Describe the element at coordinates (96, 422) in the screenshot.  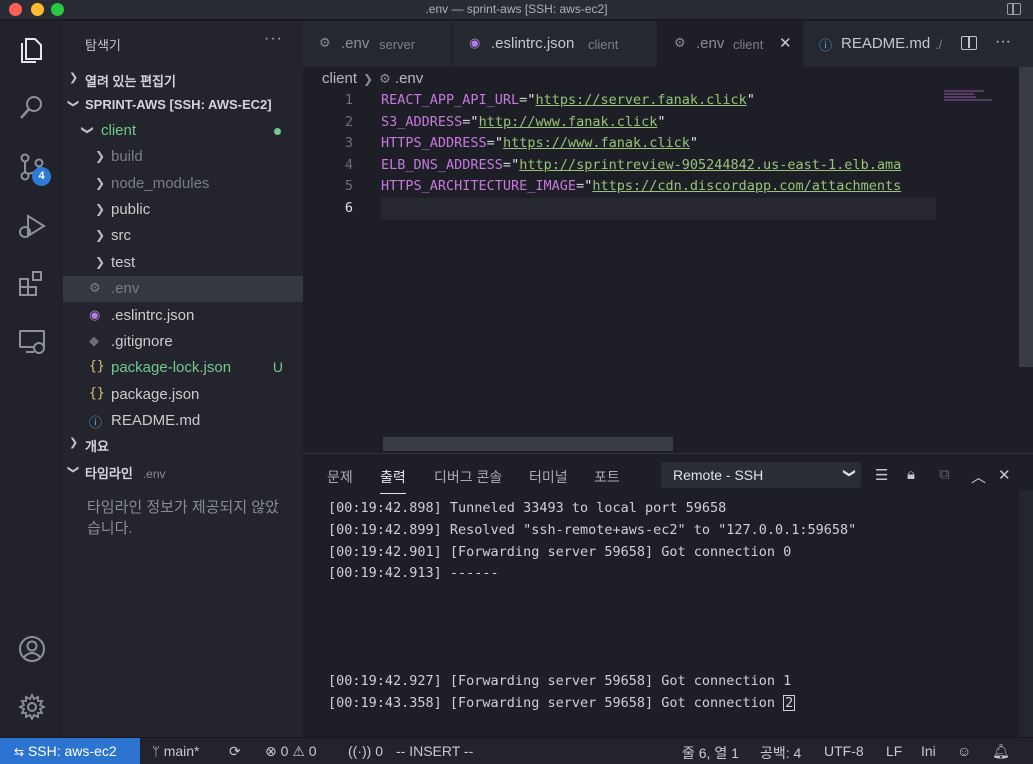
I see `info-icon: ⓘ` at that location.